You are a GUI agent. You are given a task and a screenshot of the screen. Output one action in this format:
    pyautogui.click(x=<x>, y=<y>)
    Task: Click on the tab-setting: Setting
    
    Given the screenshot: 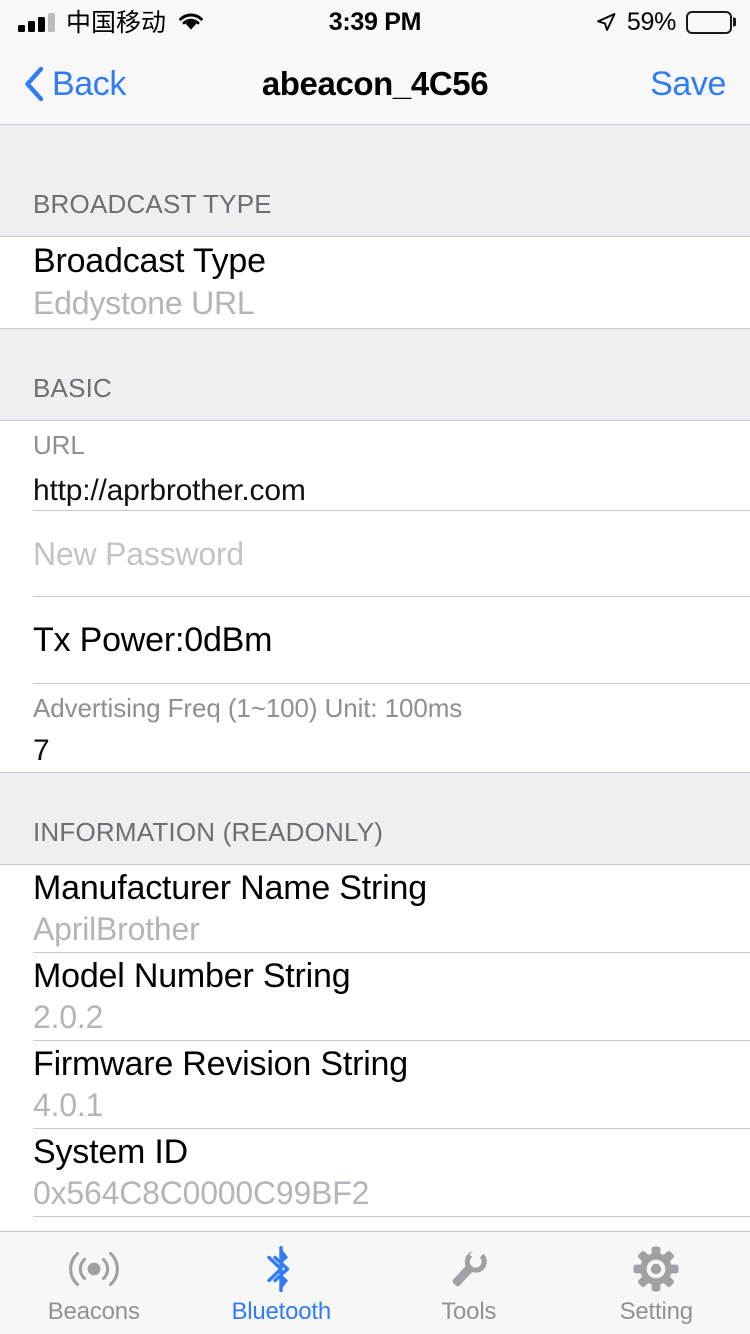 What is the action you would take?
    pyautogui.click(x=656, y=1283)
    